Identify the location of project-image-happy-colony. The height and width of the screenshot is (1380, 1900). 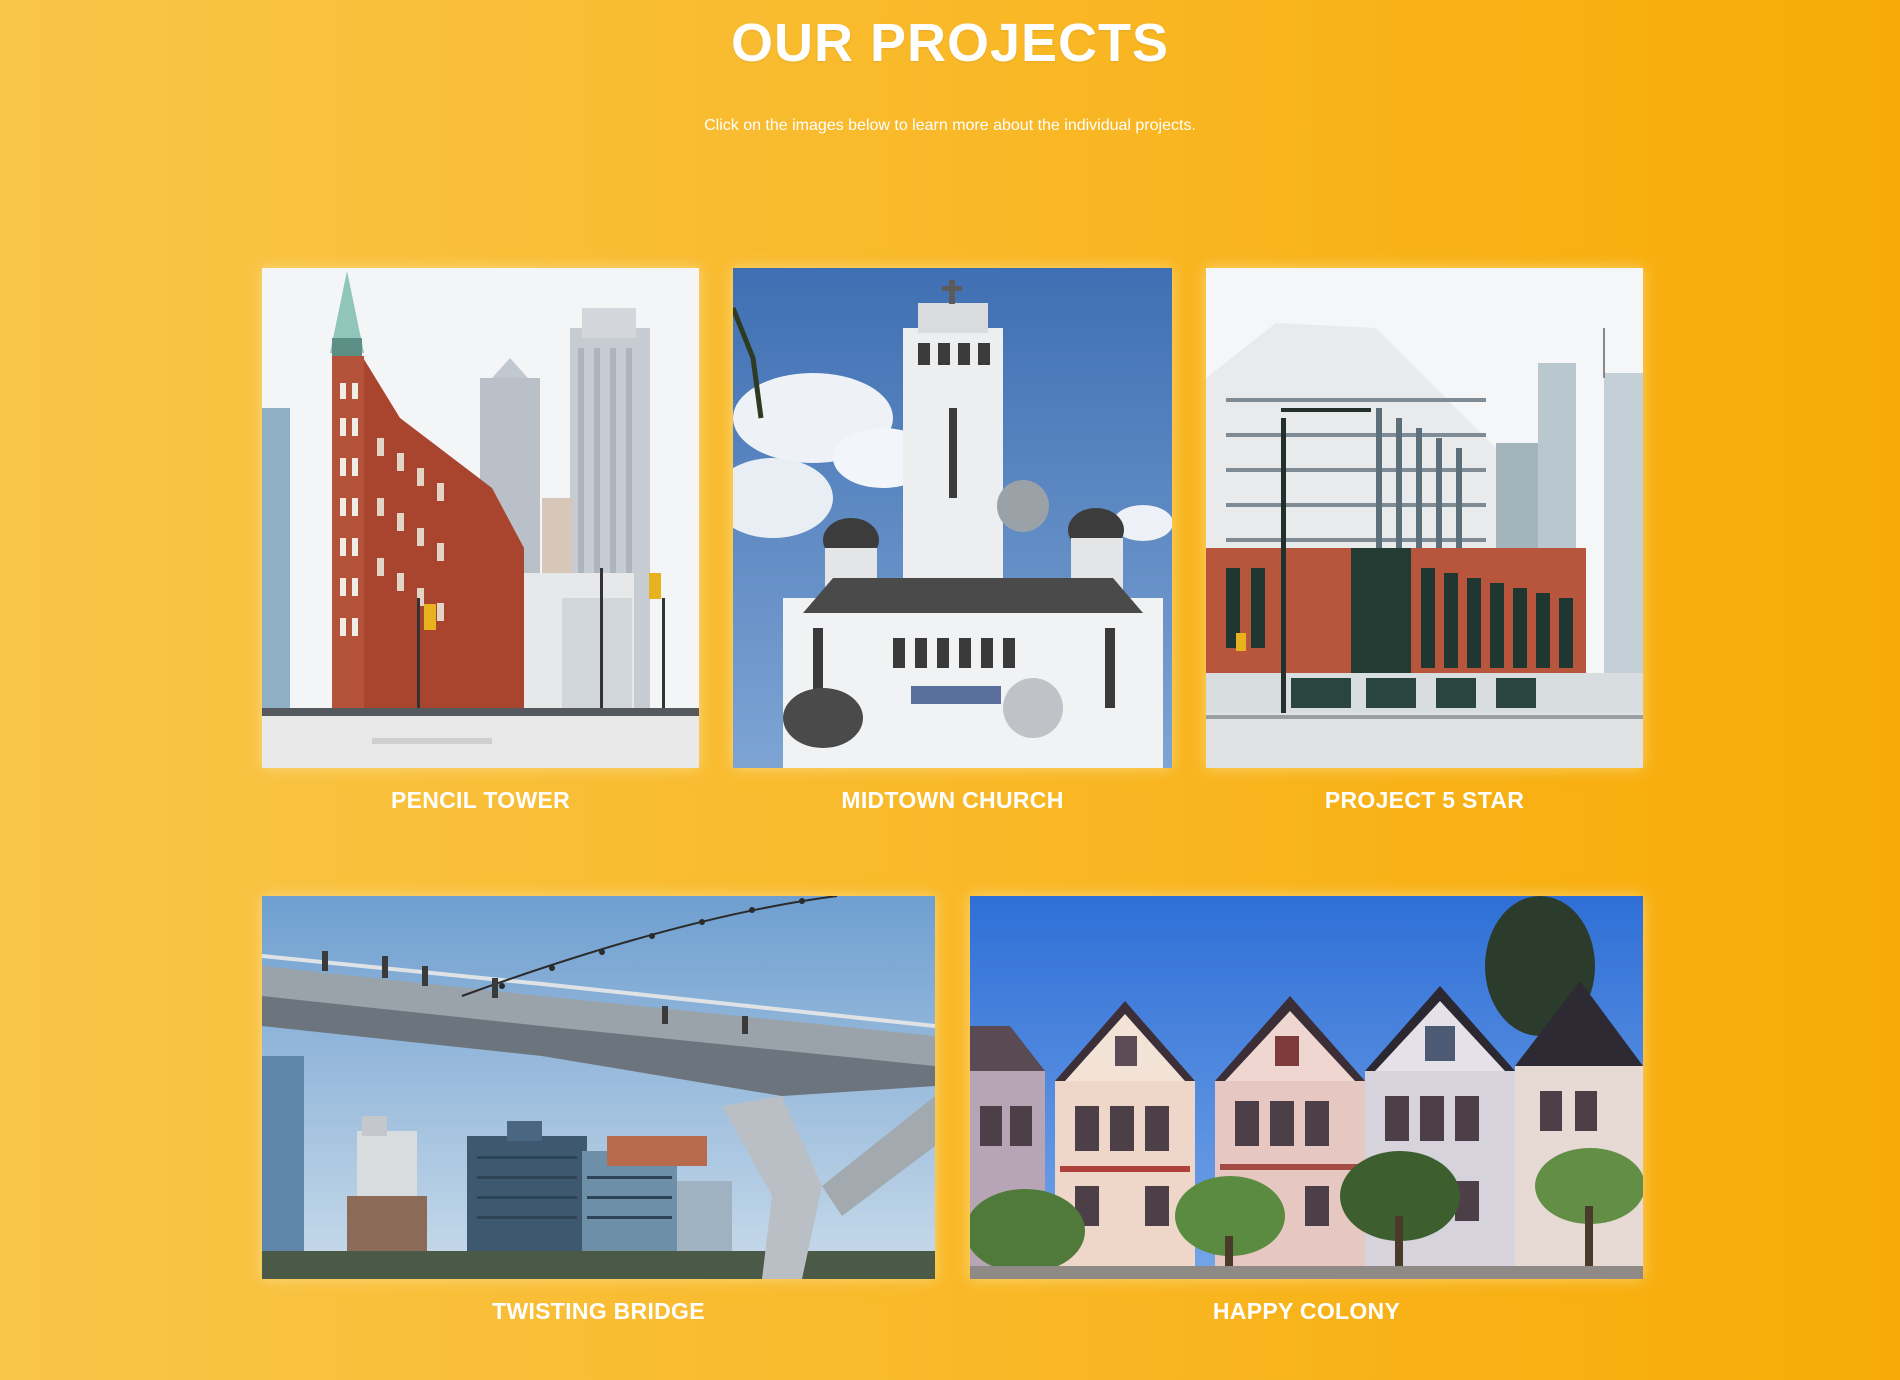
(1306, 1087).